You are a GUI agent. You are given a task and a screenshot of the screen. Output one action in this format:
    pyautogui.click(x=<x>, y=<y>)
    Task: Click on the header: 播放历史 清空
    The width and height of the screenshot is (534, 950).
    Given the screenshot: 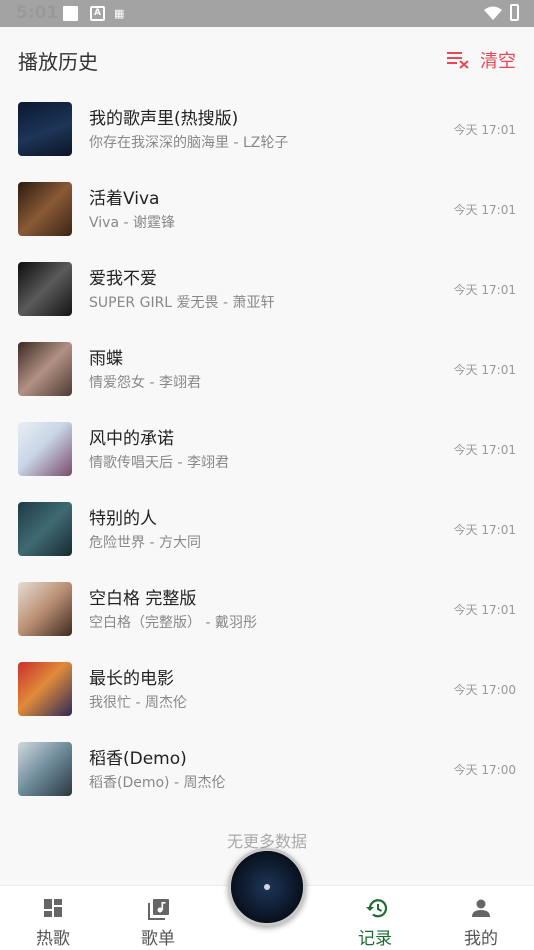 What is the action you would take?
    pyautogui.click(x=267, y=59)
    